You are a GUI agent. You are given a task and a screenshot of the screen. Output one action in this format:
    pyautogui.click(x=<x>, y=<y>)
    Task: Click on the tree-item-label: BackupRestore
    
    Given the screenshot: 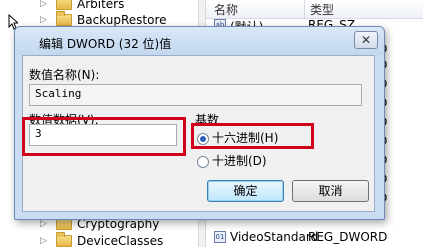 What is the action you would take?
    pyautogui.click(x=122, y=19)
    